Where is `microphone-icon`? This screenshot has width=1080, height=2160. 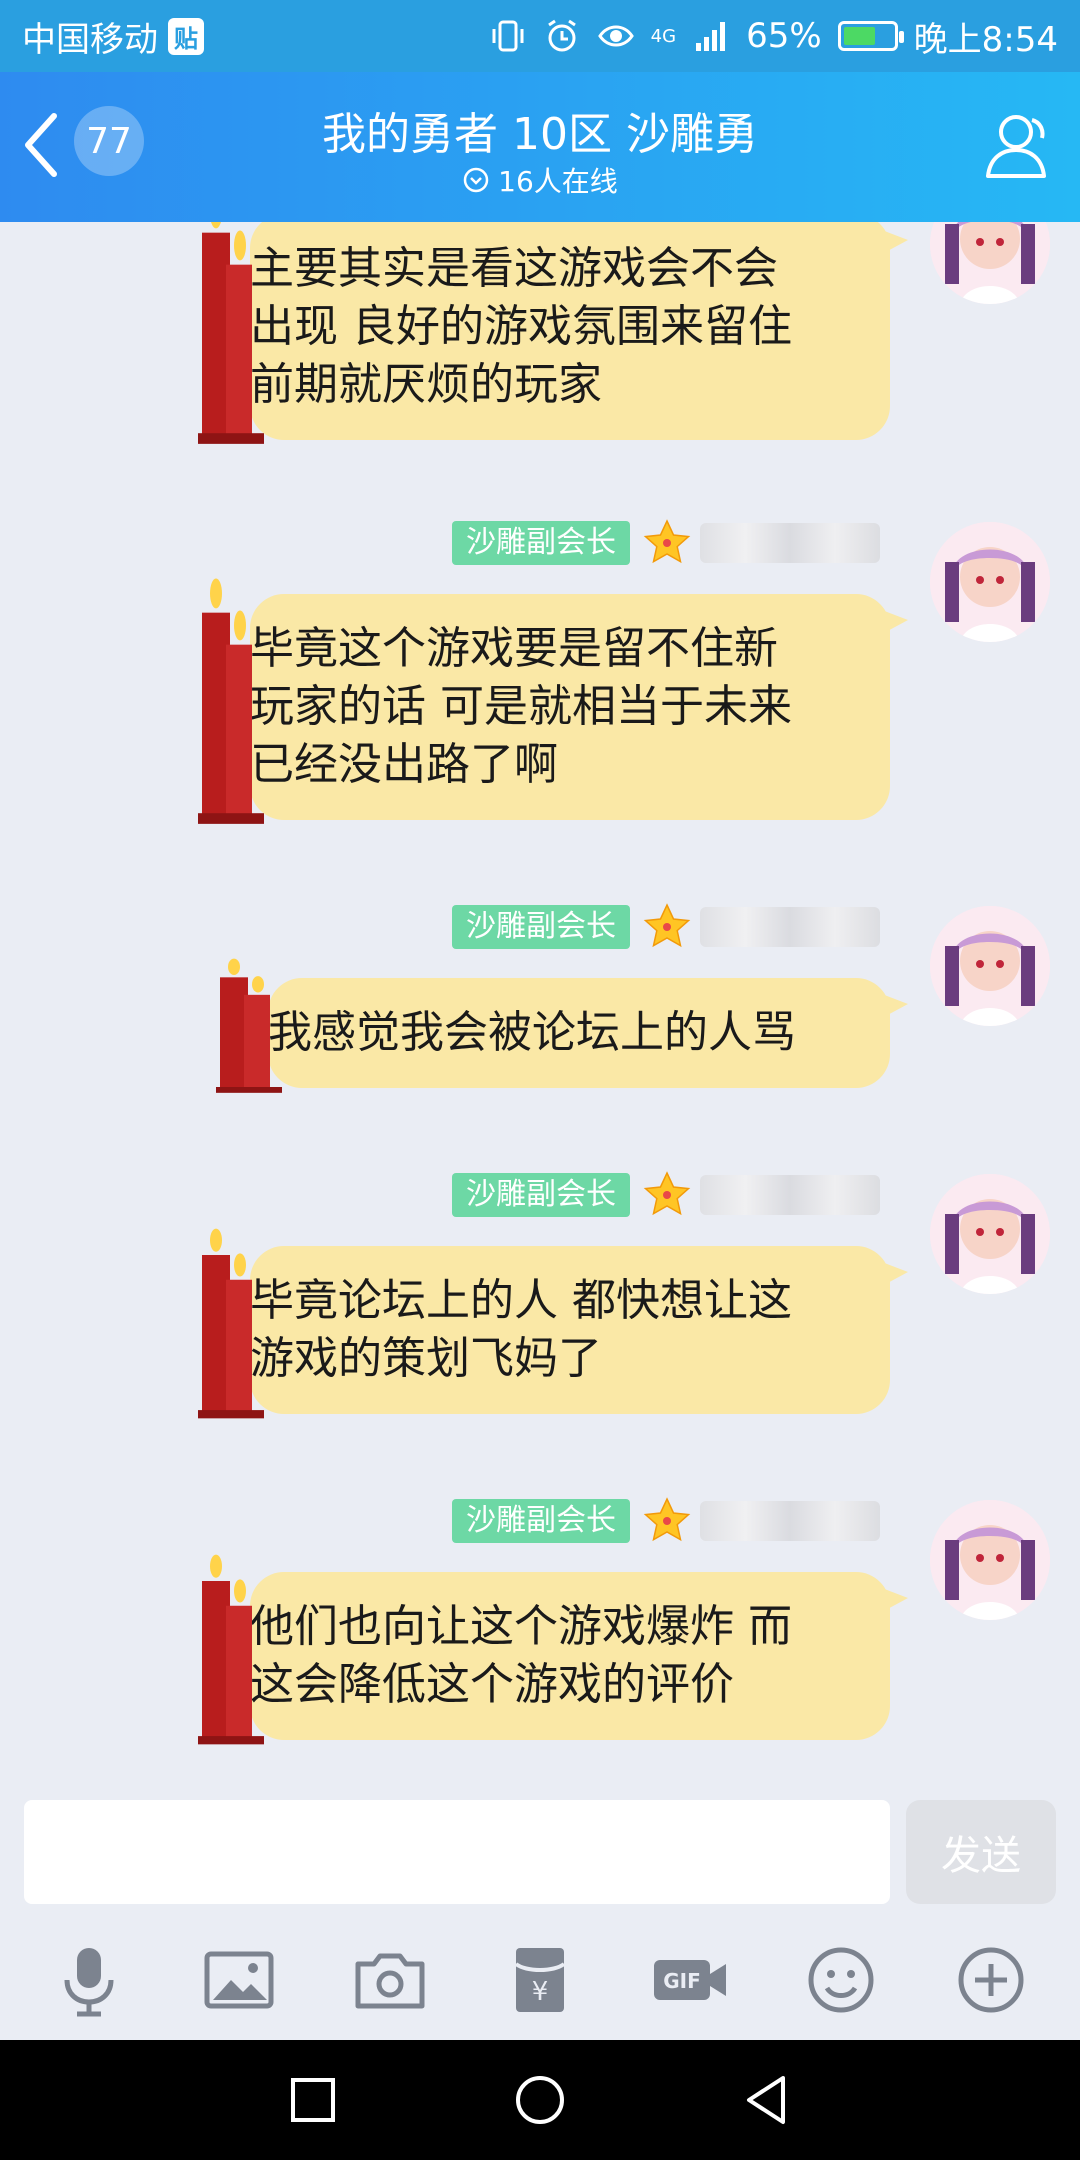
microphone-icon is located at coordinates (89, 1980).